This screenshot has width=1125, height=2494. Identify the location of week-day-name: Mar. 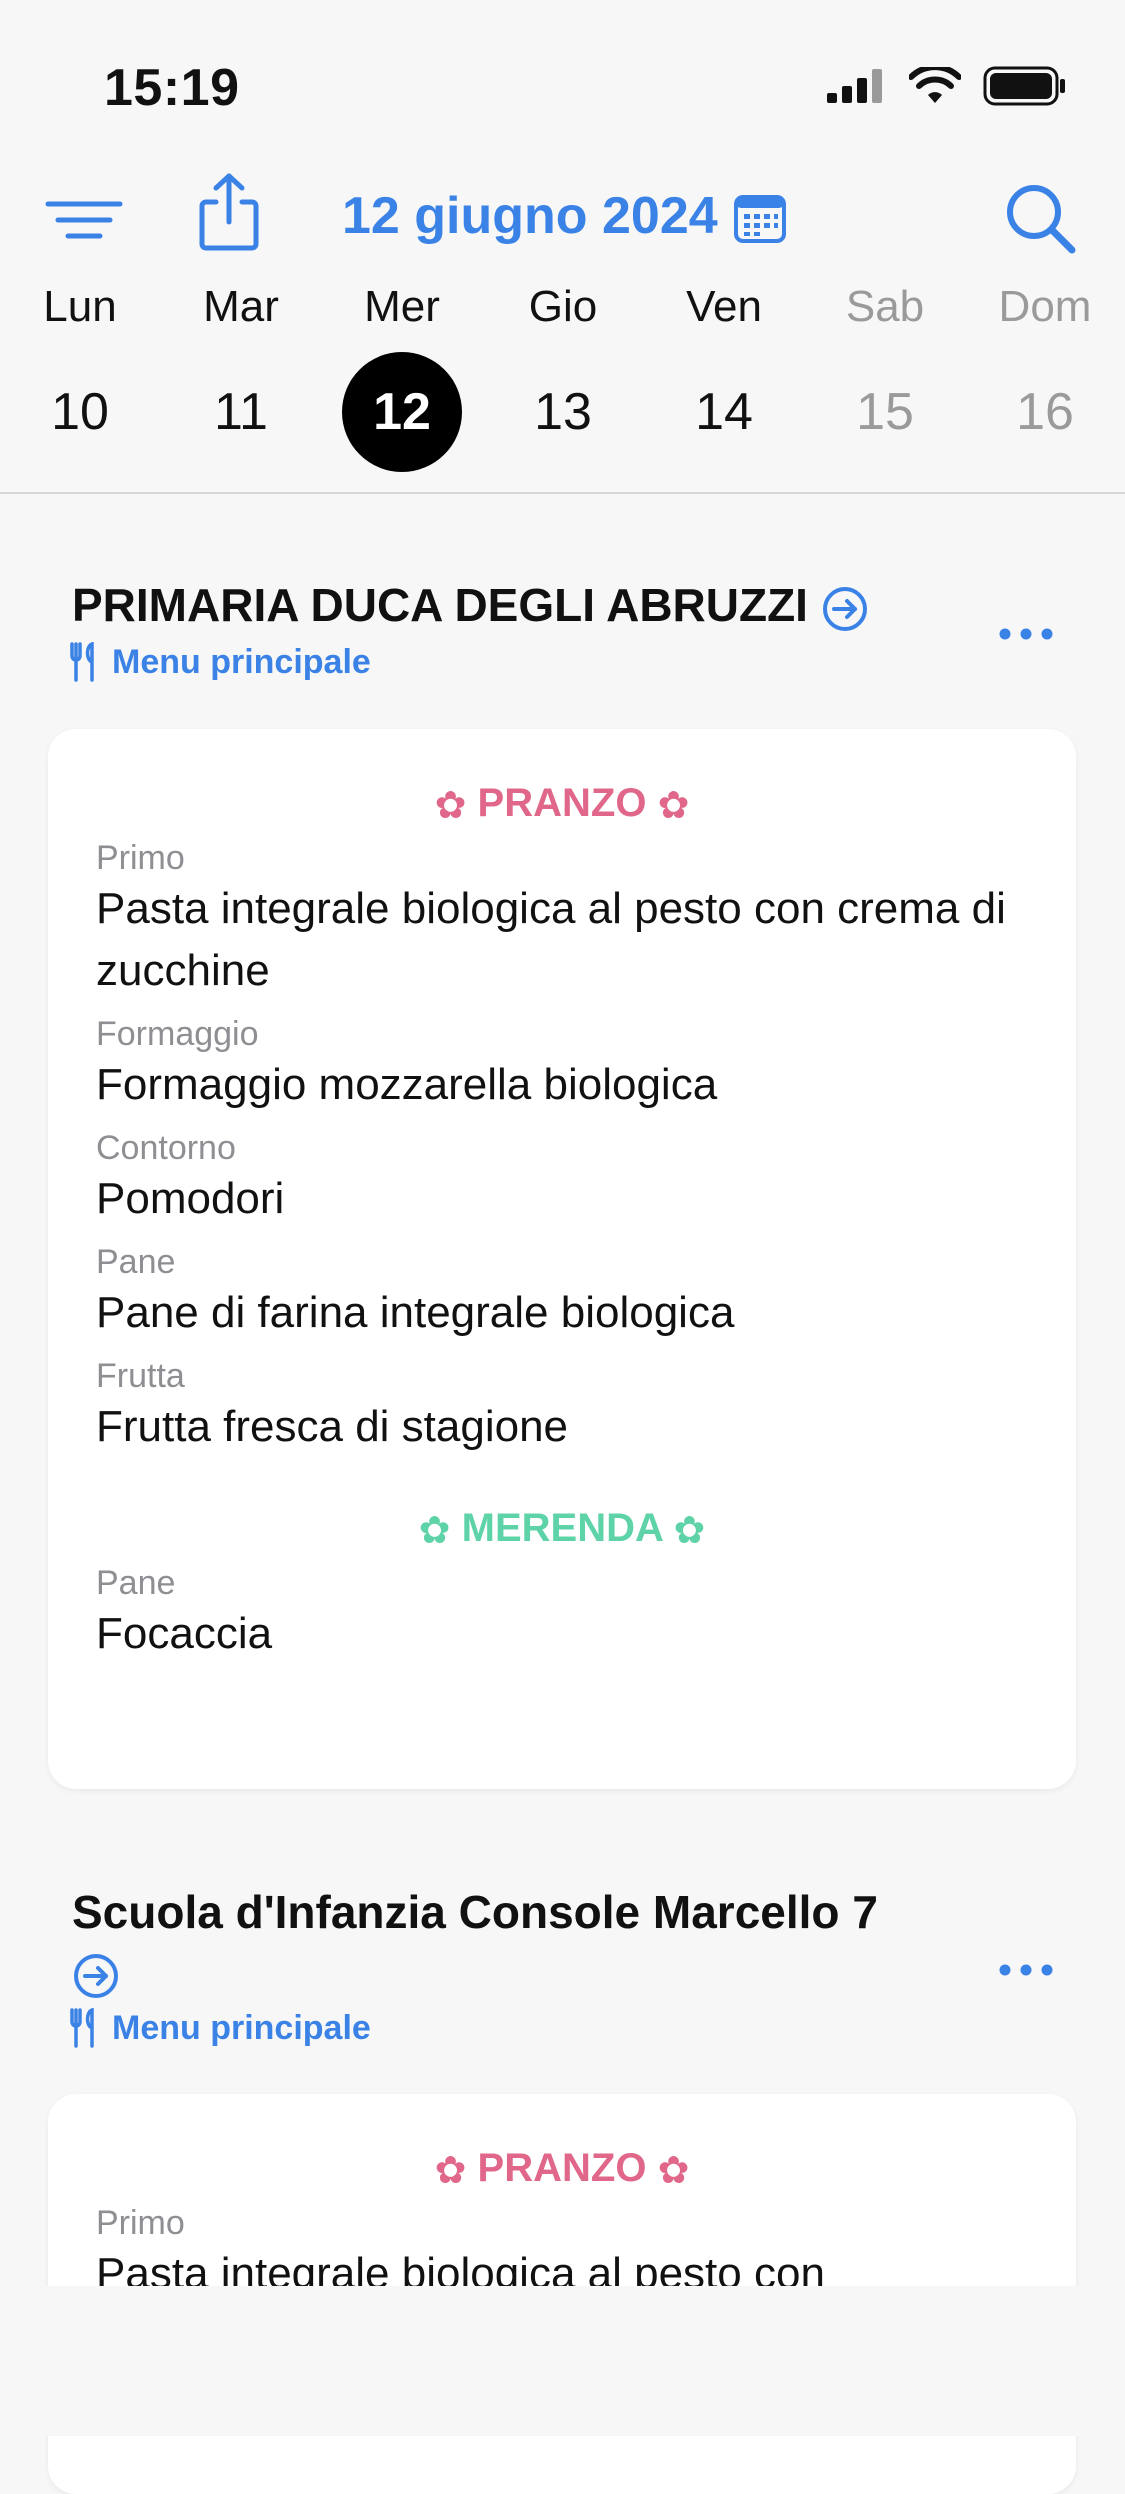
(241, 306).